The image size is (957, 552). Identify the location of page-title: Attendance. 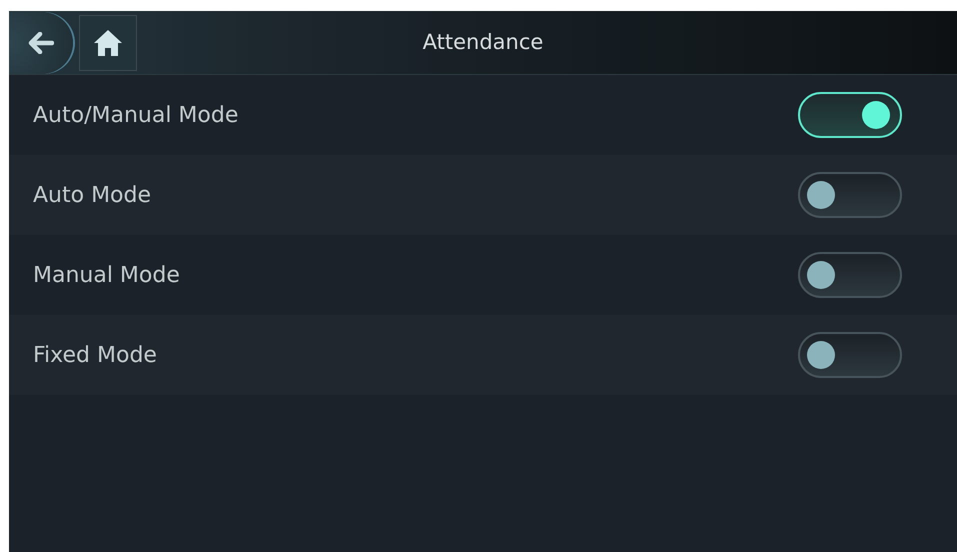
(483, 42).